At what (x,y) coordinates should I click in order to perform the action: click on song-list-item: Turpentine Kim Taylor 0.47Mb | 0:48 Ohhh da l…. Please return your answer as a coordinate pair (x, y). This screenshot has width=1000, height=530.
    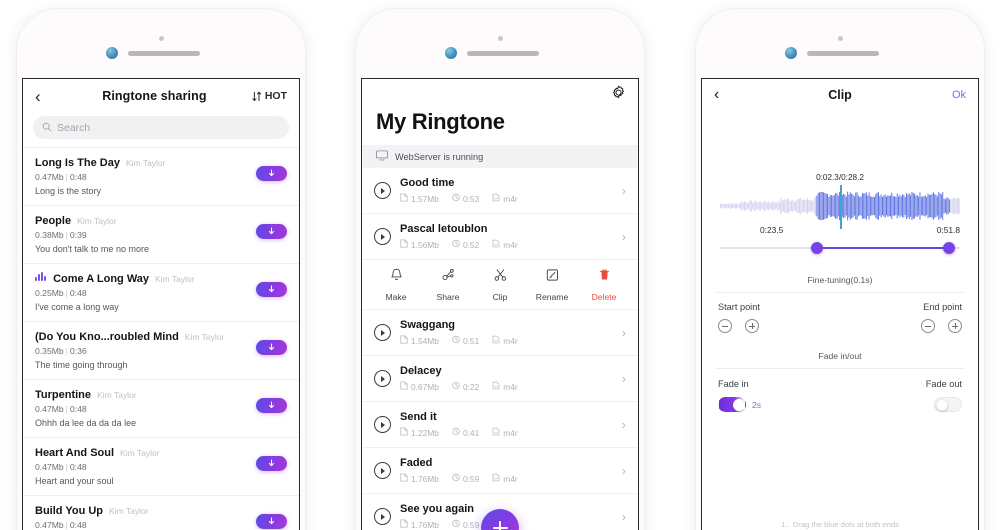
    Looking at the image, I should click on (161, 409).